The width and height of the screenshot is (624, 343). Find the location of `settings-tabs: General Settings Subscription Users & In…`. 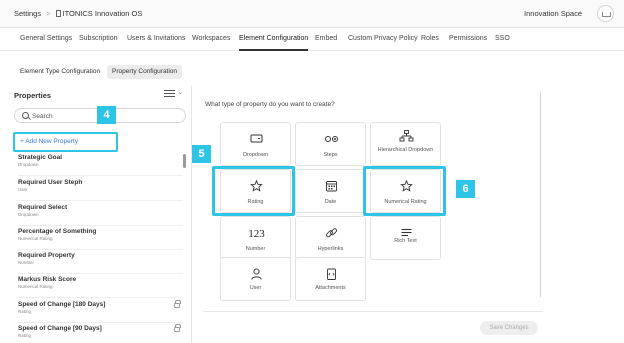

settings-tabs: General Settings Subscription Users & In… is located at coordinates (312, 39).